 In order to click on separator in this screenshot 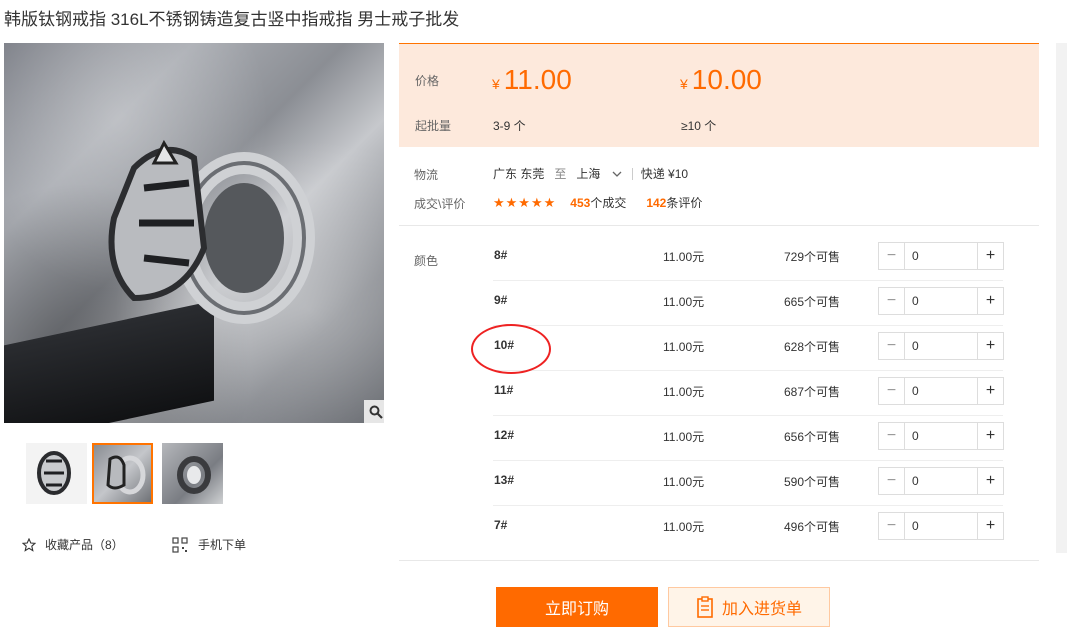, I will do `click(632, 173)`.